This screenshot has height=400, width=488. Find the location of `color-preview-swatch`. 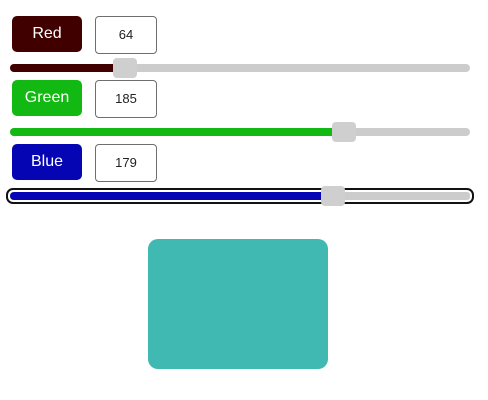

color-preview-swatch is located at coordinates (238, 304).